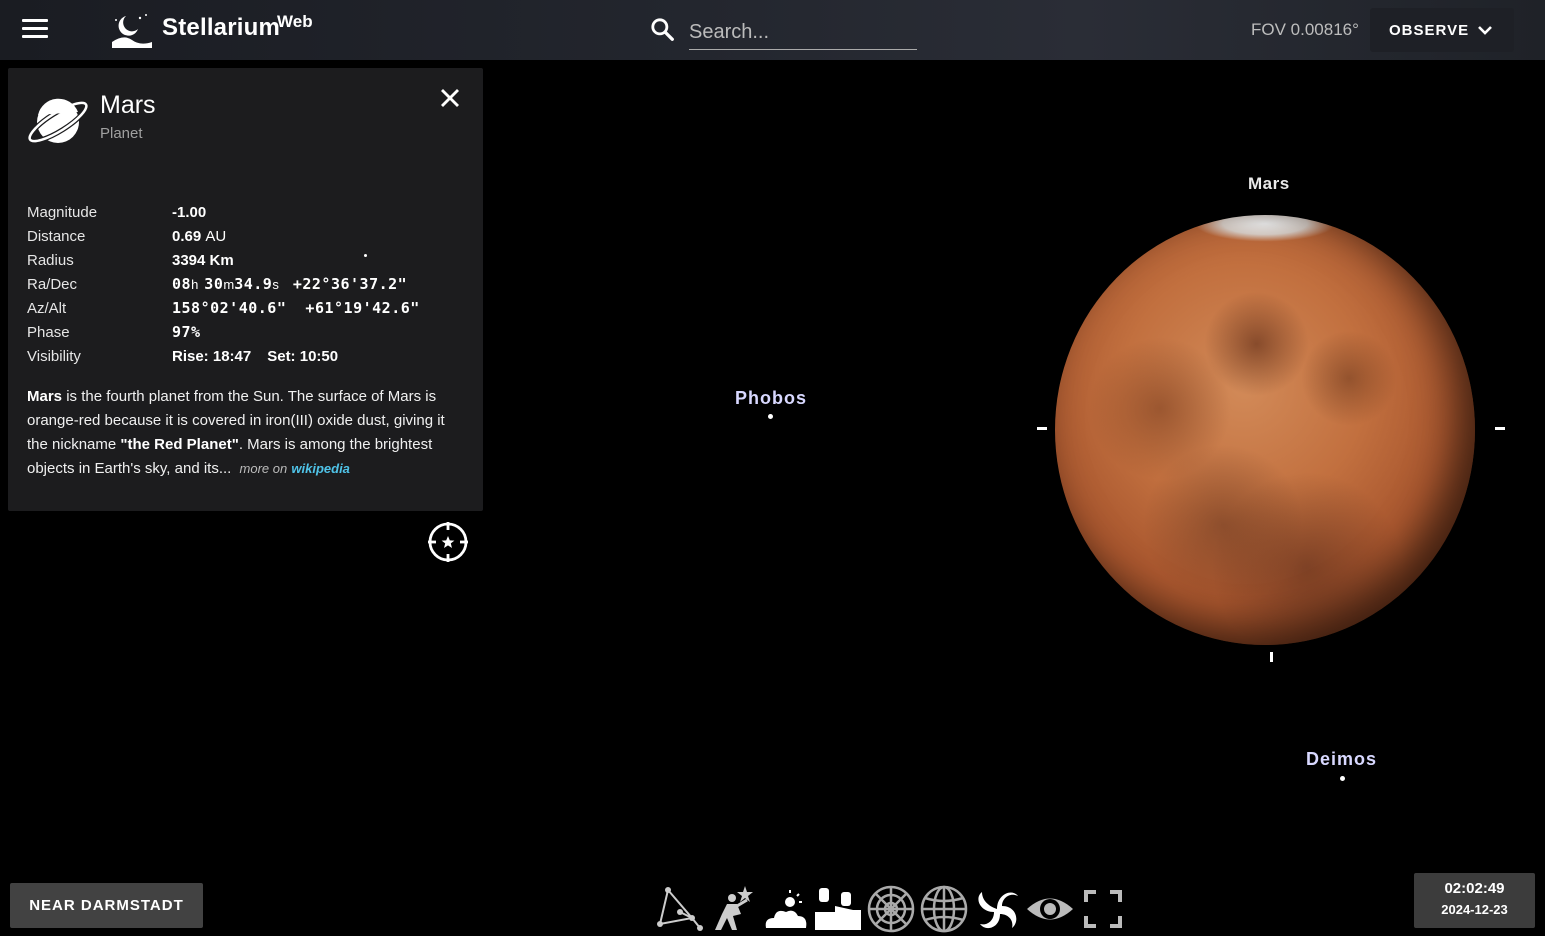  Describe the element at coordinates (1050, 909) in the screenshot. I see `night-mode-icon` at that location.